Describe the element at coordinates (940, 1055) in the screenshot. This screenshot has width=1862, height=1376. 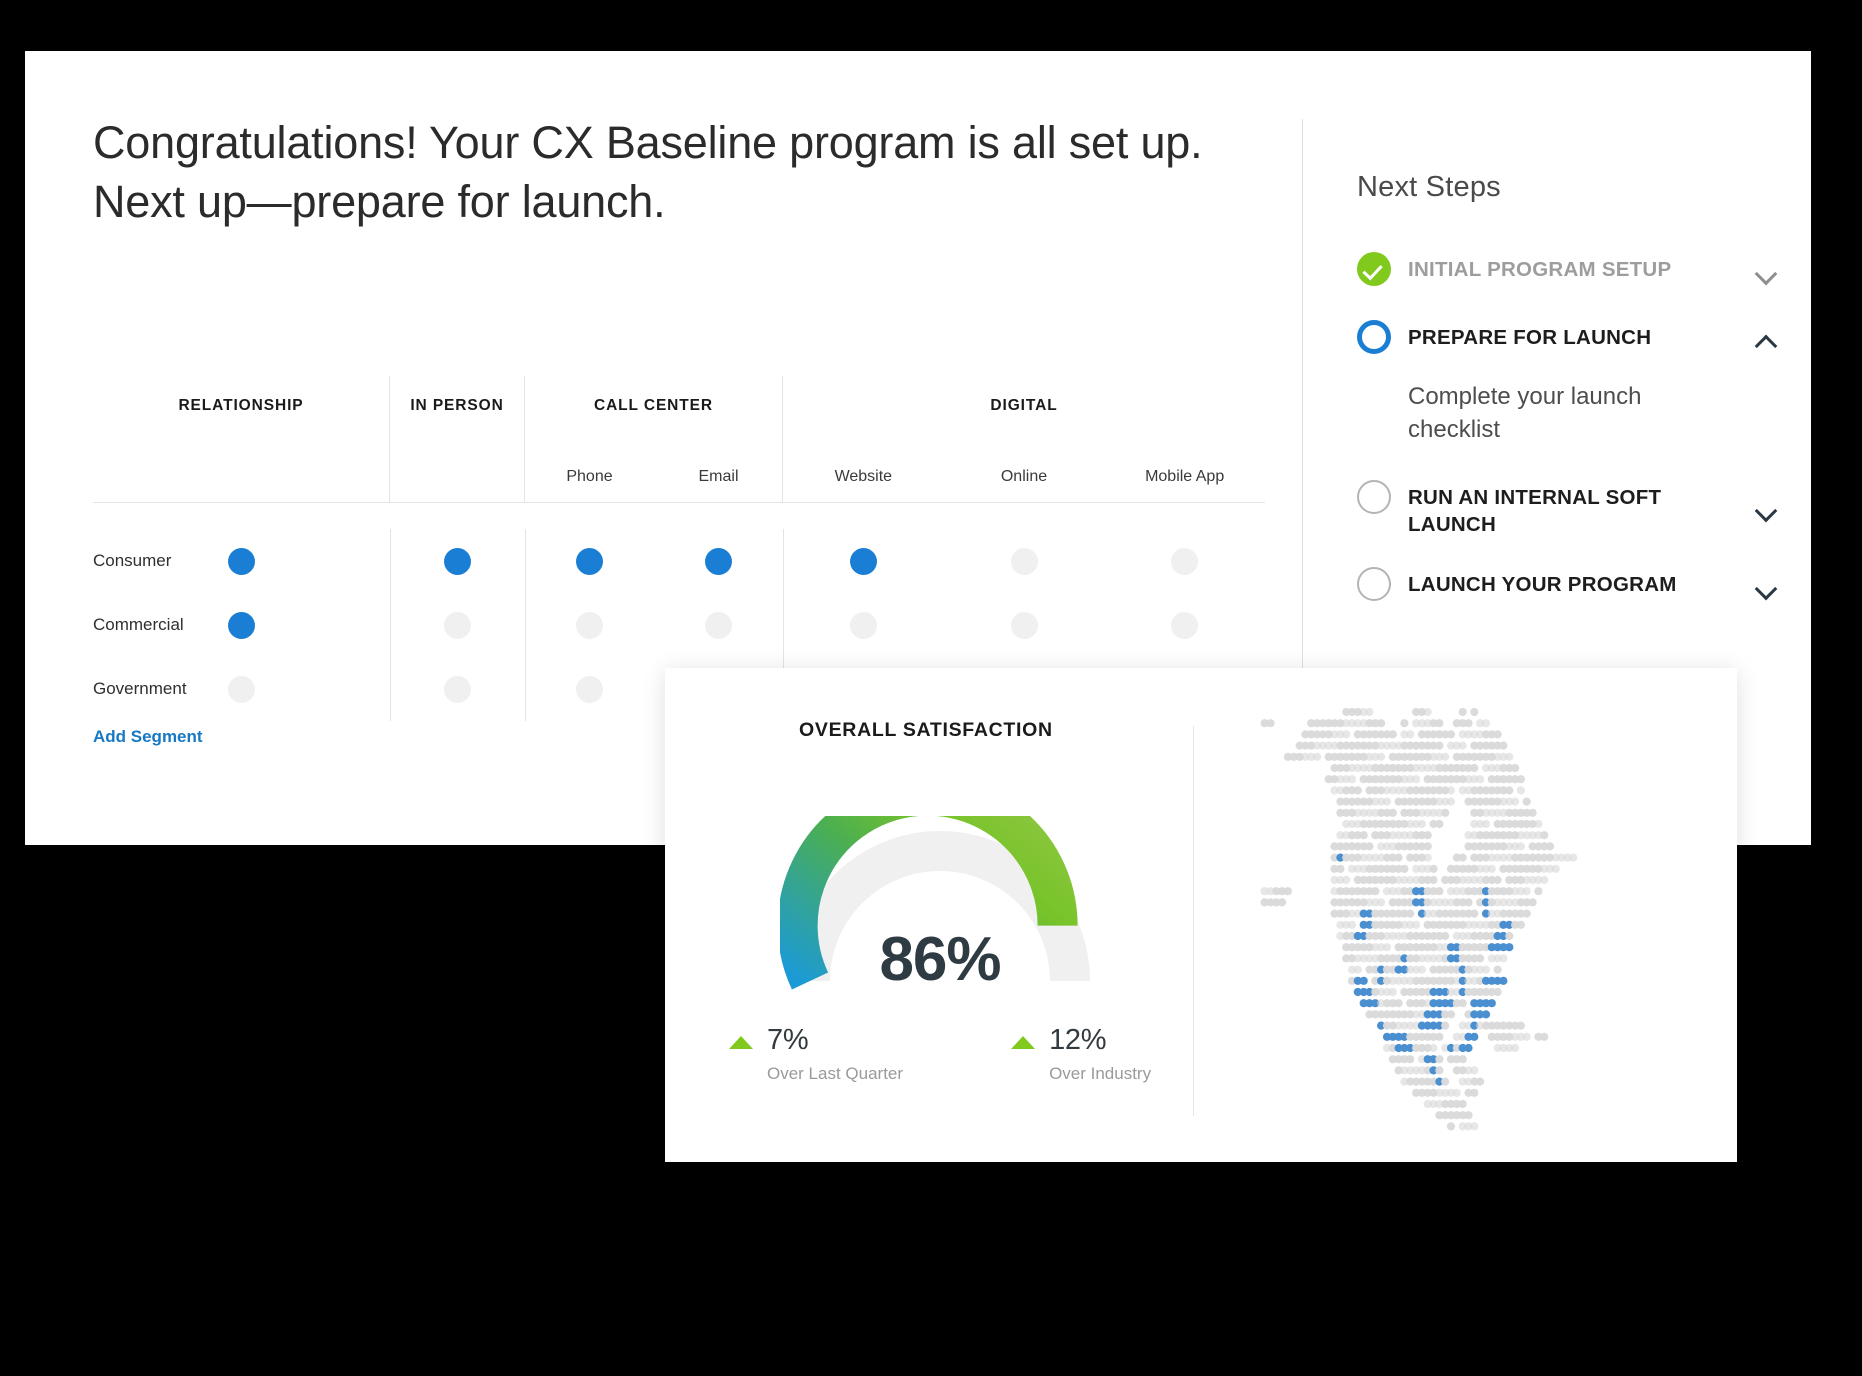
I see `metrics-row: 7% Over Last Quarter 12% Over Industry` at that location.